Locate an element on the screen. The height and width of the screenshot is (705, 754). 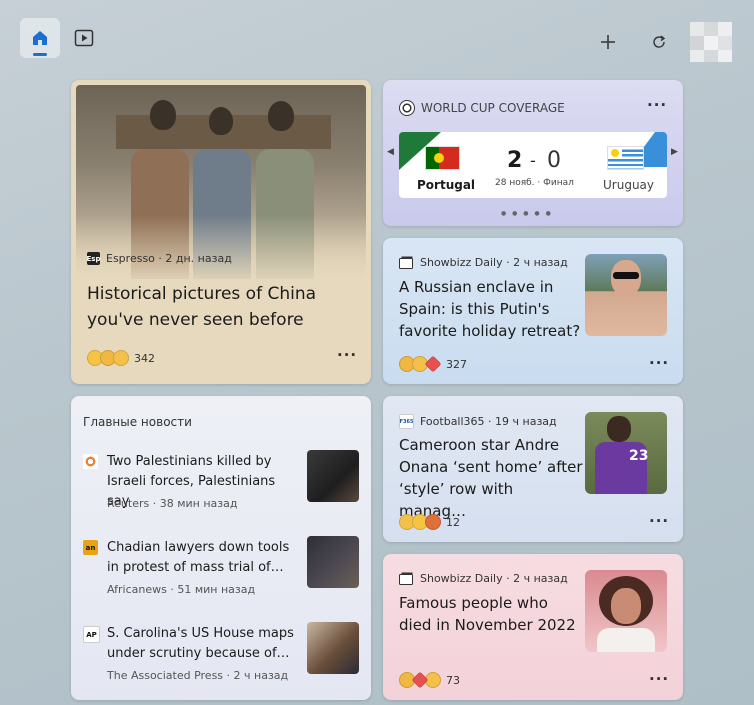
refresh-icon is located at coordinates (659, 41).